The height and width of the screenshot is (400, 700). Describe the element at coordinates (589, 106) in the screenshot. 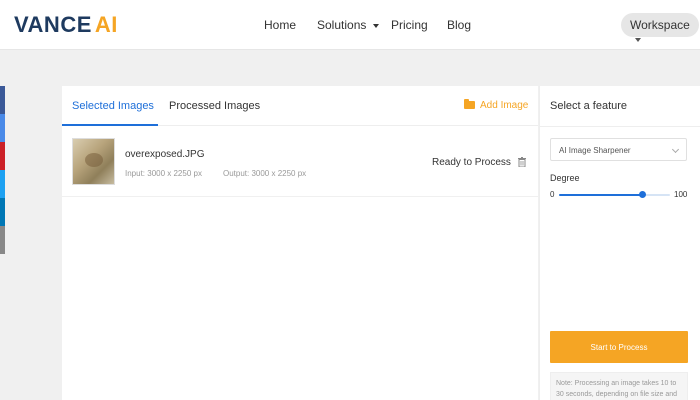

I see `panel-title: Select a feature` at that location.